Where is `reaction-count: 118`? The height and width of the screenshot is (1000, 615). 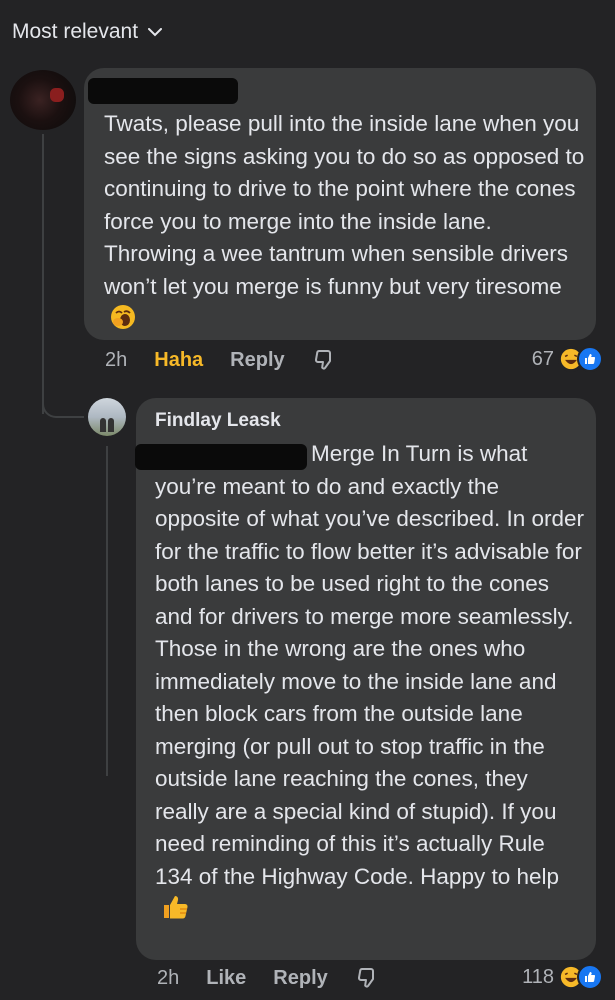 reaction-count: 118 is located at coordinates (538, 976).